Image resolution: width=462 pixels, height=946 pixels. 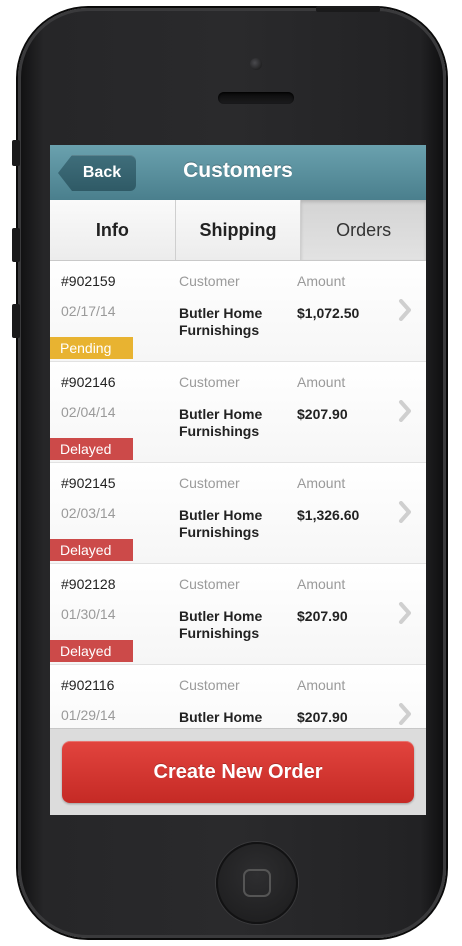 I want to click on order-id: #902145, so click(x=88, y=483).